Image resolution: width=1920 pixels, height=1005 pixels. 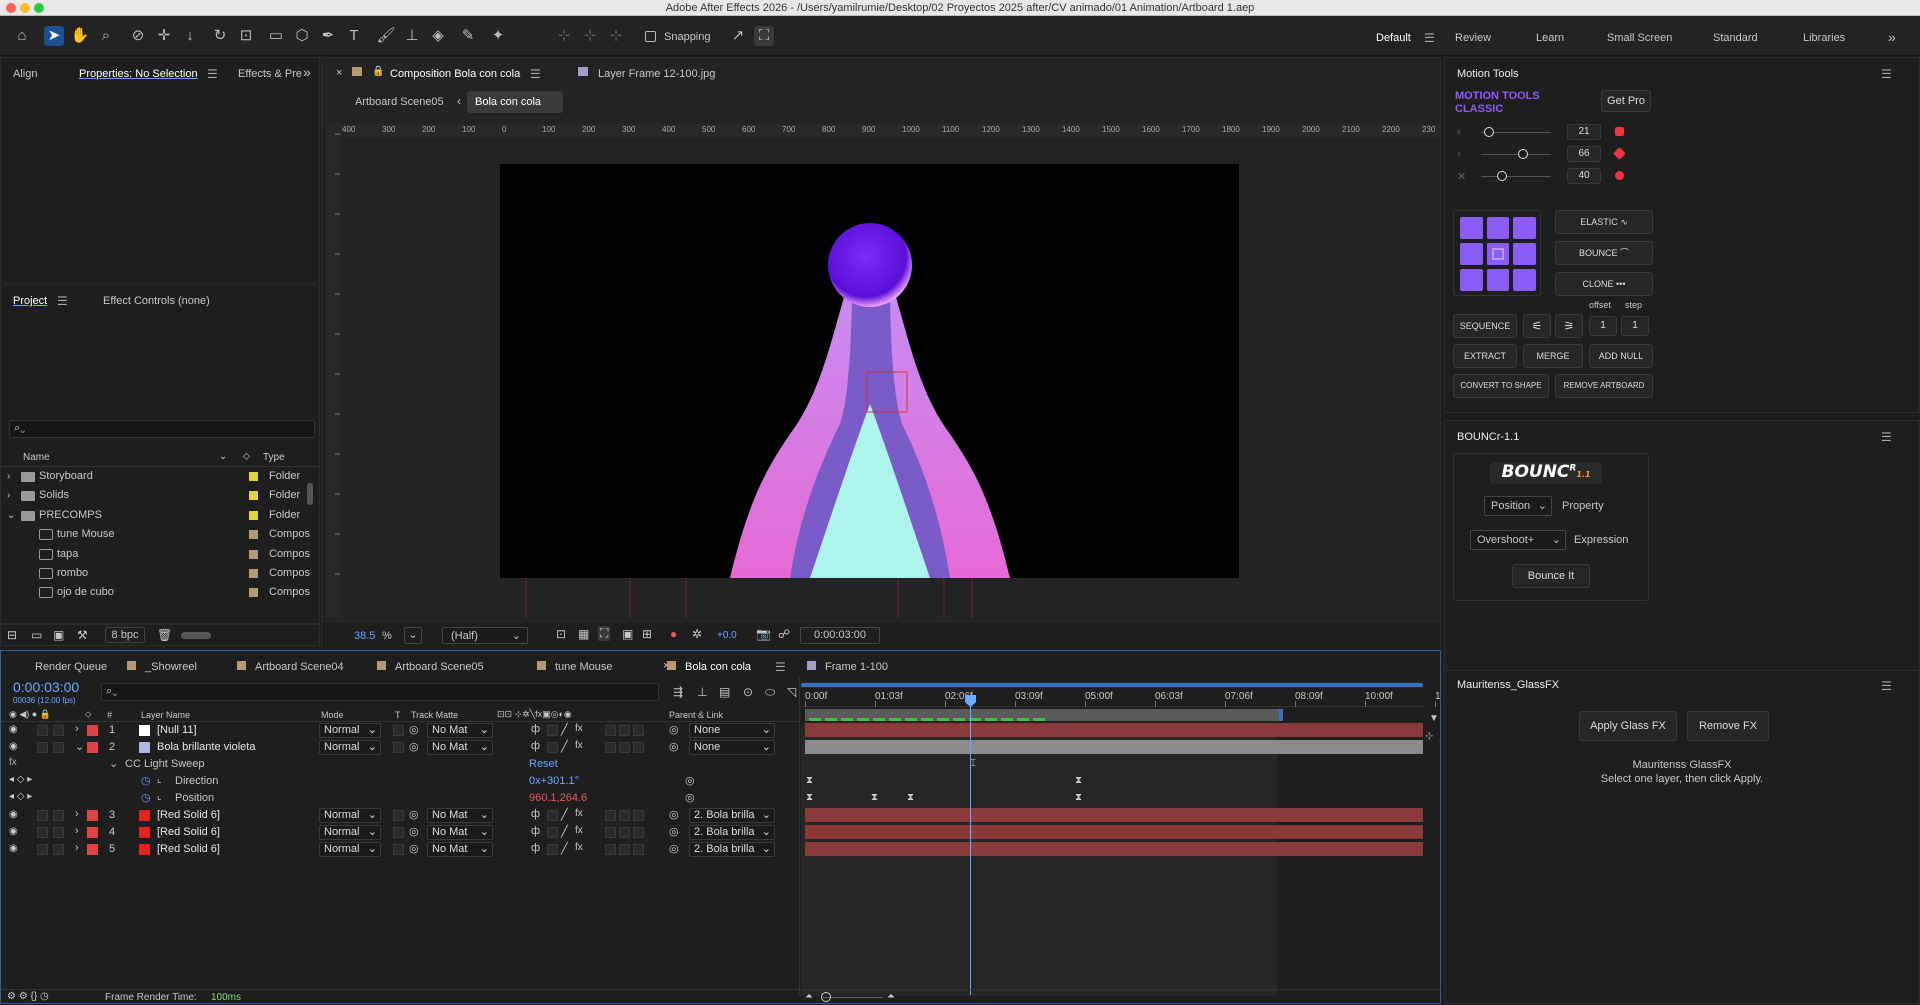 I want to click on expression-pickwhip-icon: ◎, so click(x=690, y=797).